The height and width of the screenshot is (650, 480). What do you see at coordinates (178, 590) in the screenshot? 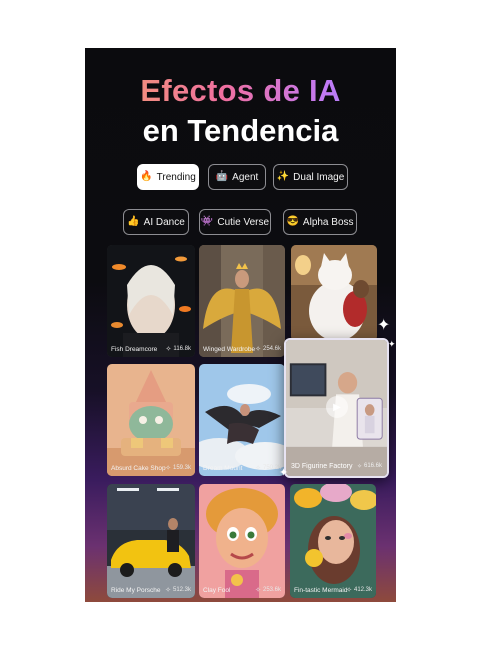
I see `card-count: ✧ 512.3k` at bounding box center [178, 590].